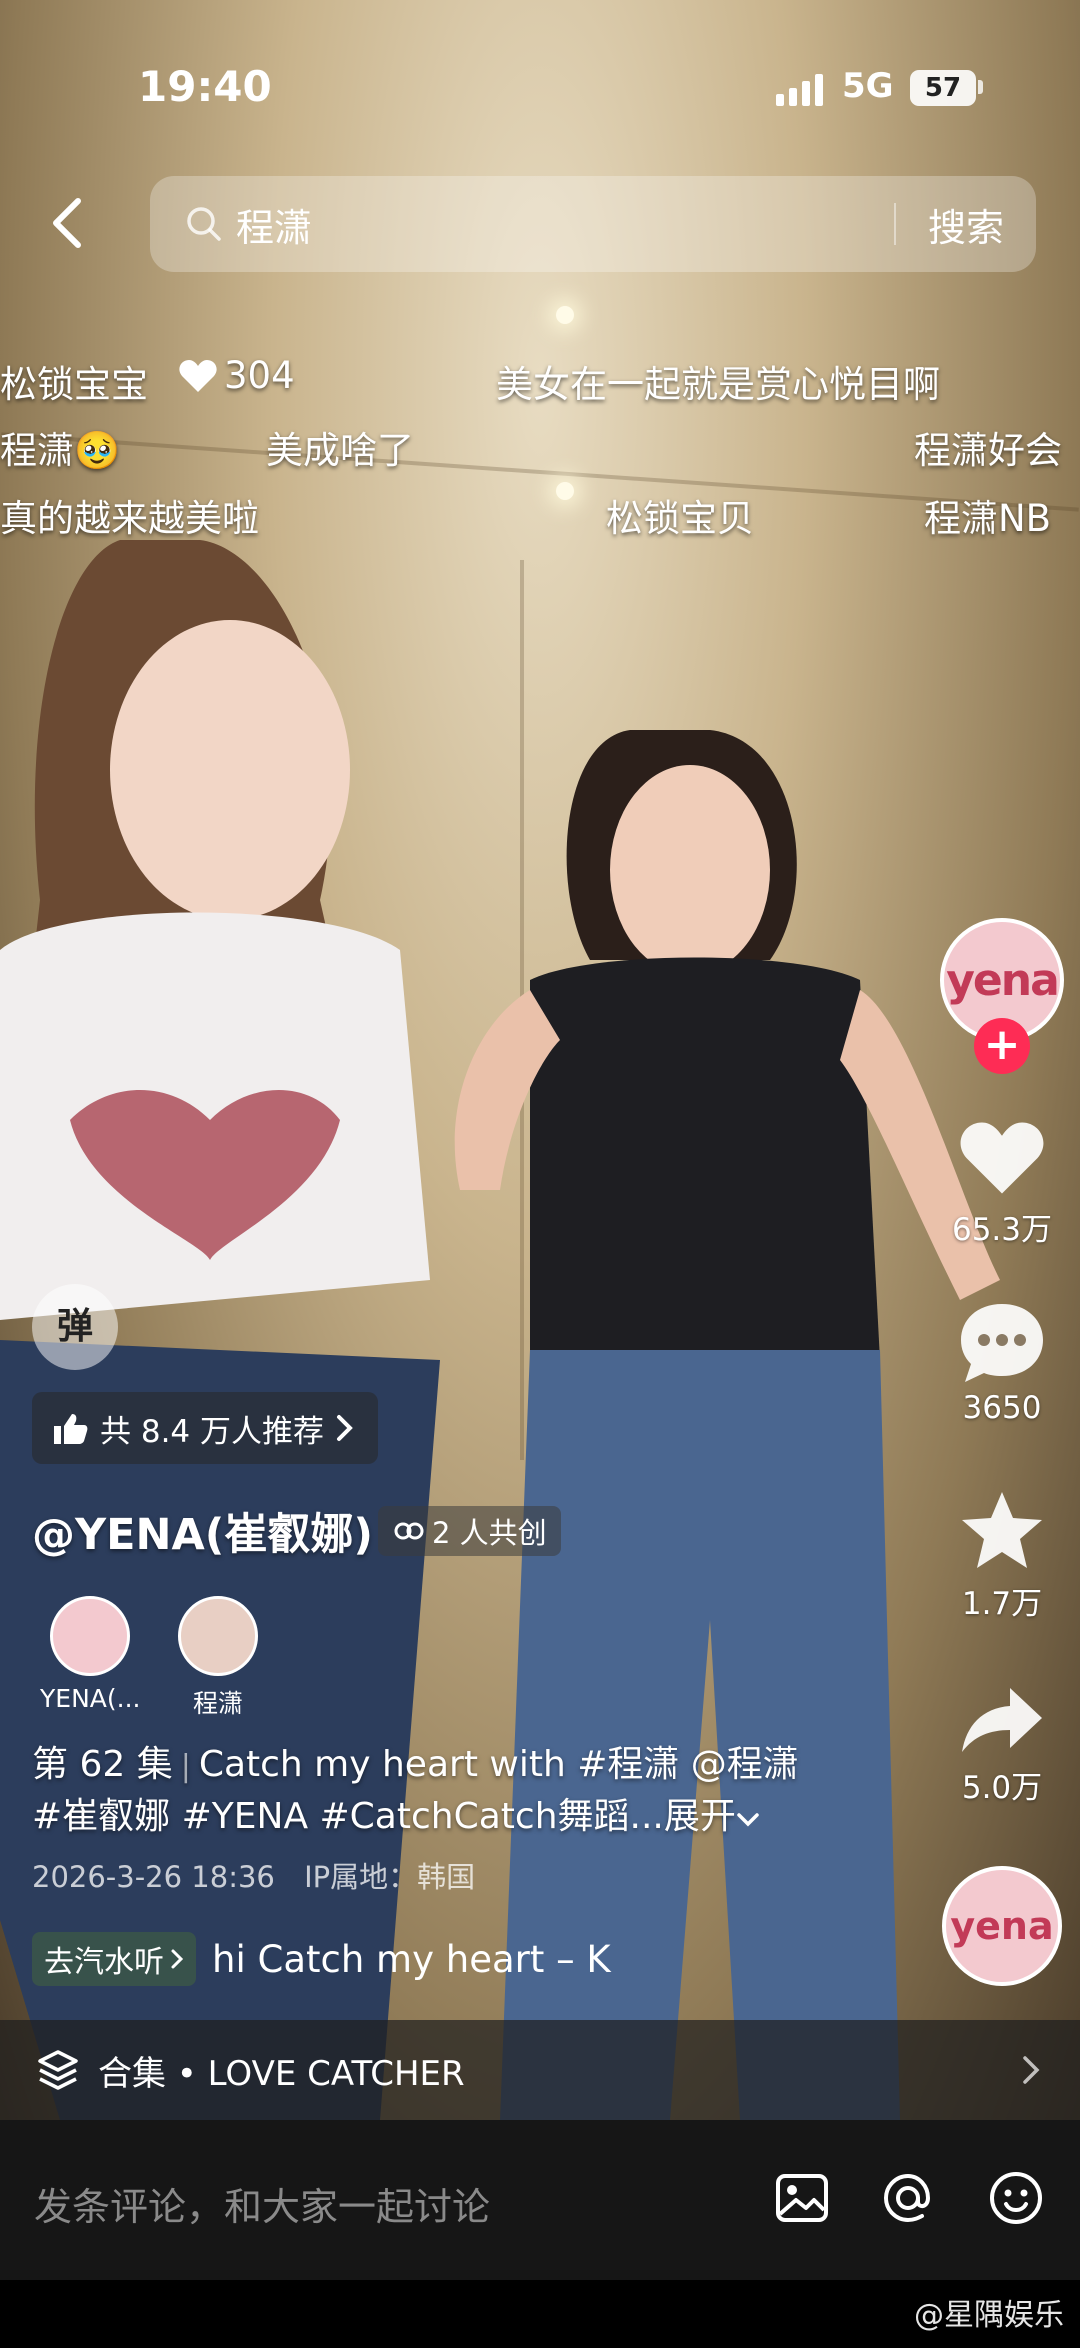 Image resolution: width=1080 pixels, height=2348 pixels. I want to click on comment-icon, so click(1002, 1343).